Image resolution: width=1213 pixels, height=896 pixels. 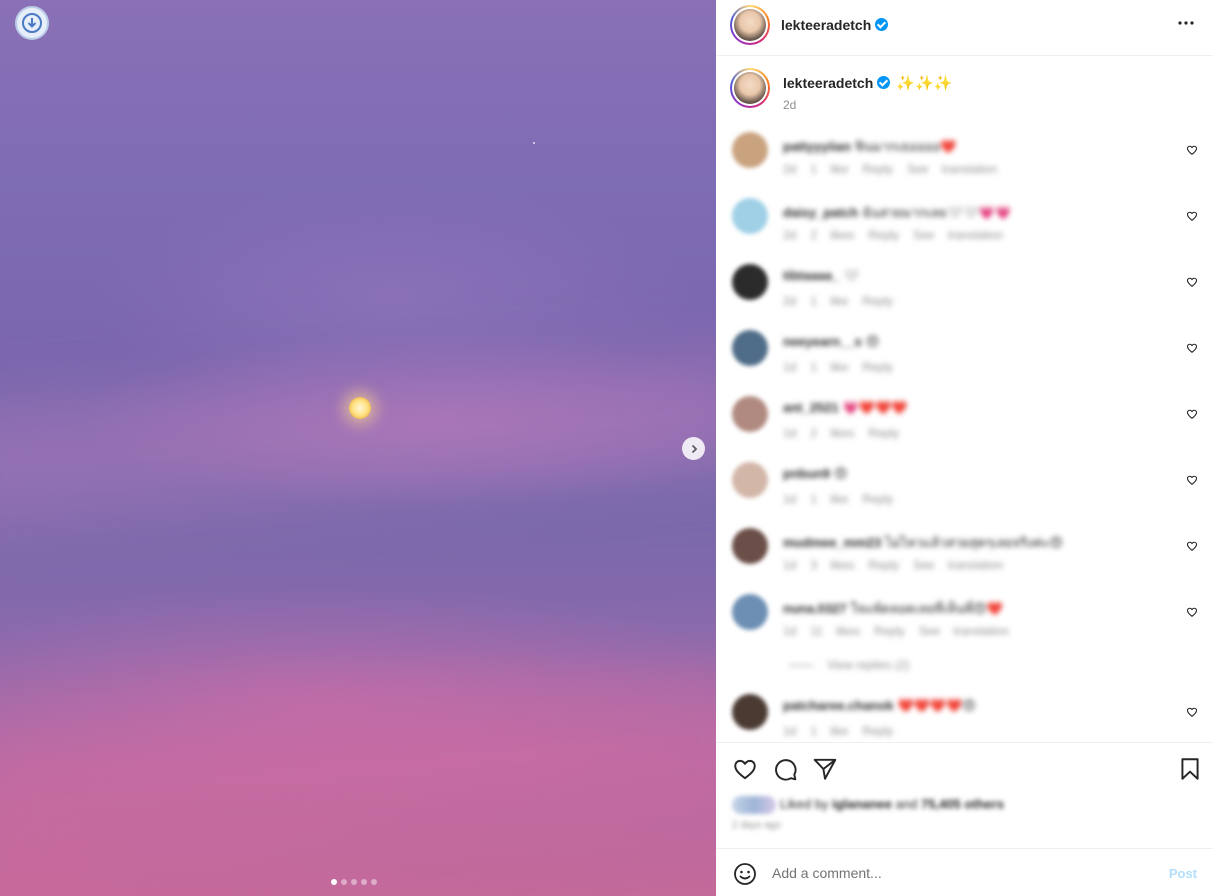 What do you see at coordinates (745, 769) in the screenshot?
I see `like-heart-icon` at bounding box center [745, 769].